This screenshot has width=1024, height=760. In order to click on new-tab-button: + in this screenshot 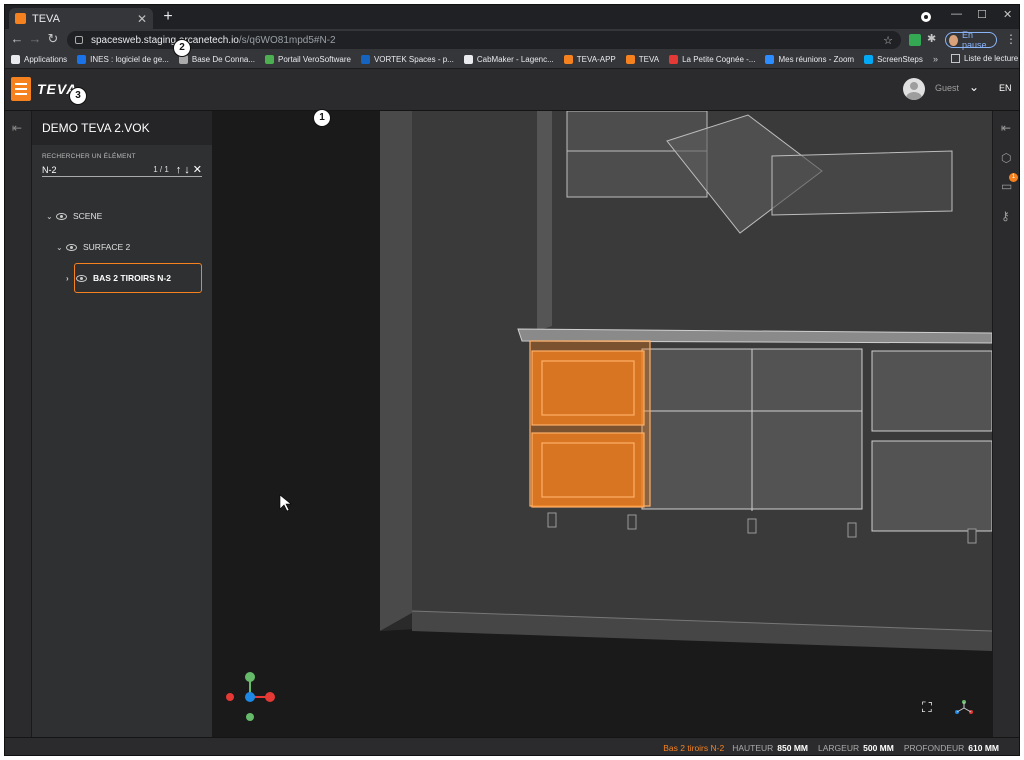, I will do `click(168, 17)`.